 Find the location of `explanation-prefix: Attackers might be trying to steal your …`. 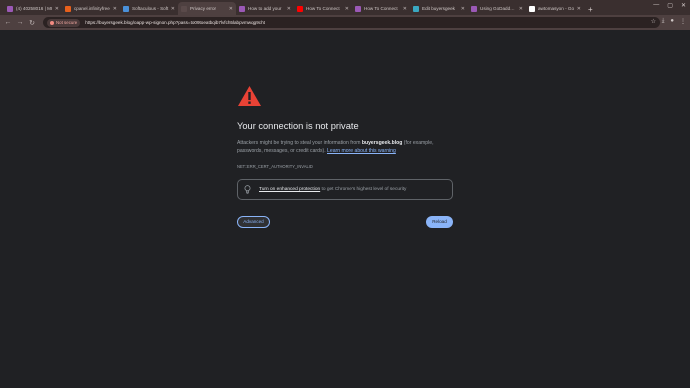

explanation-prefix: Attackers might be trying to steal your … is located at coordinates (299, 143).